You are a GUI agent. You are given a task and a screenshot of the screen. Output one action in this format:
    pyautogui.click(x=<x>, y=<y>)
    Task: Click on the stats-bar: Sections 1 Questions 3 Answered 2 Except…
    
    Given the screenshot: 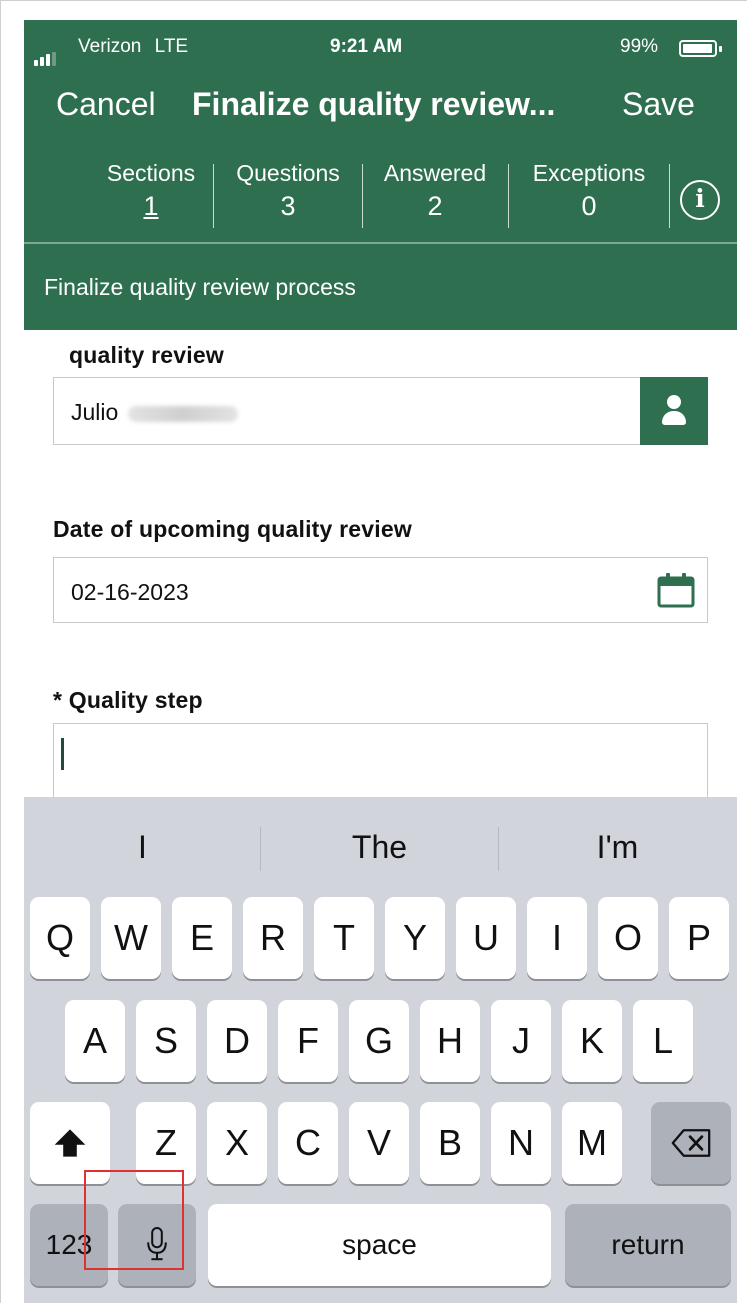 What is the action you would take?
    pyautogui.click(x=380, y=195)
    